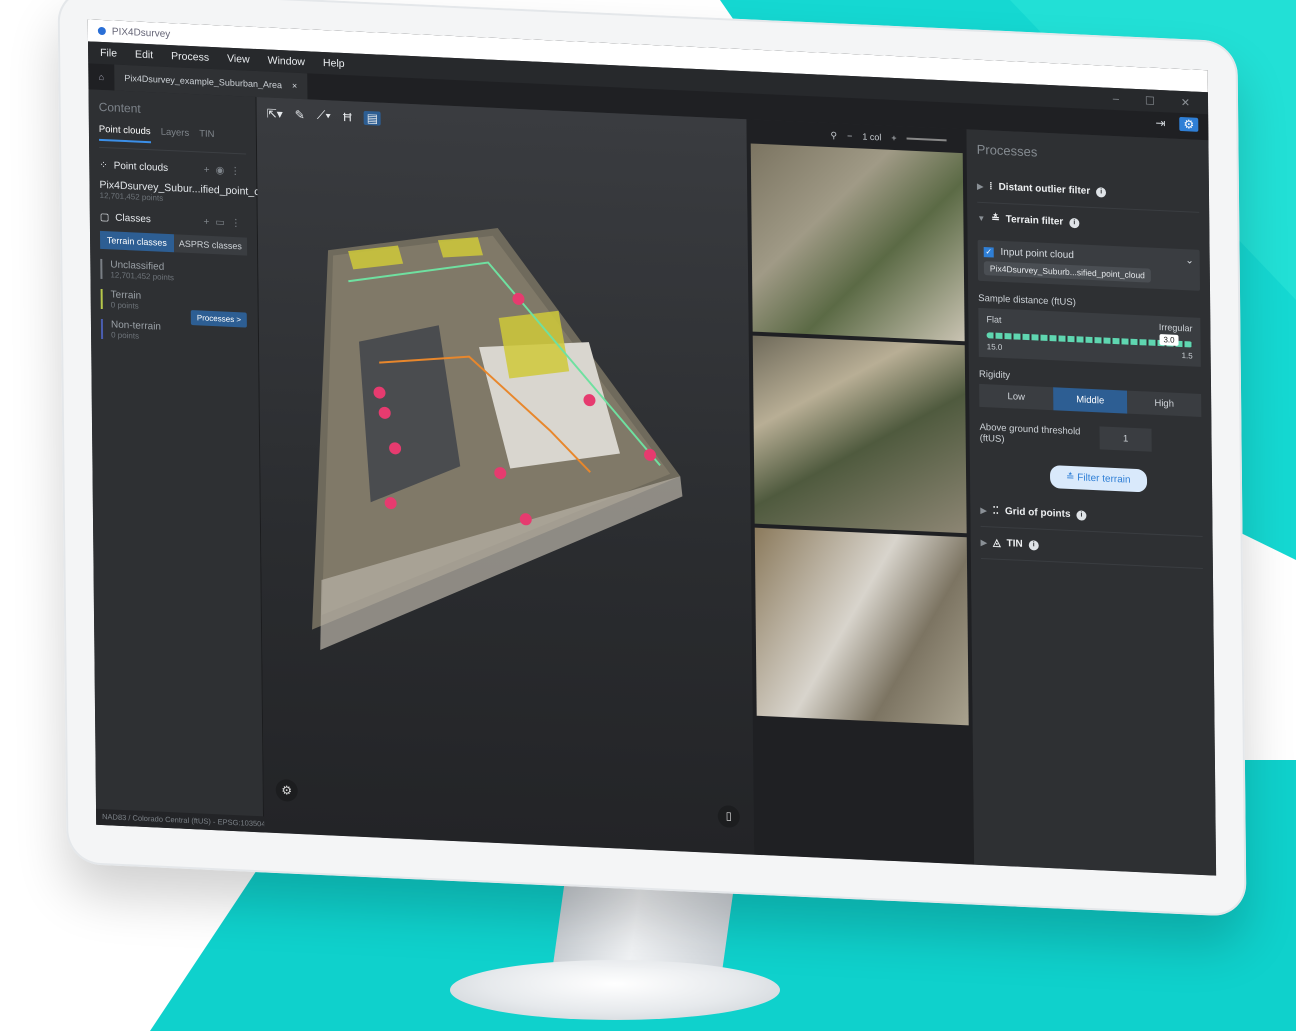 This screenshot has height=1031, width=1296. Describe the element at coordinates (1185, 102) in the screenshot. I see `close-window-button: ✕` at that location.